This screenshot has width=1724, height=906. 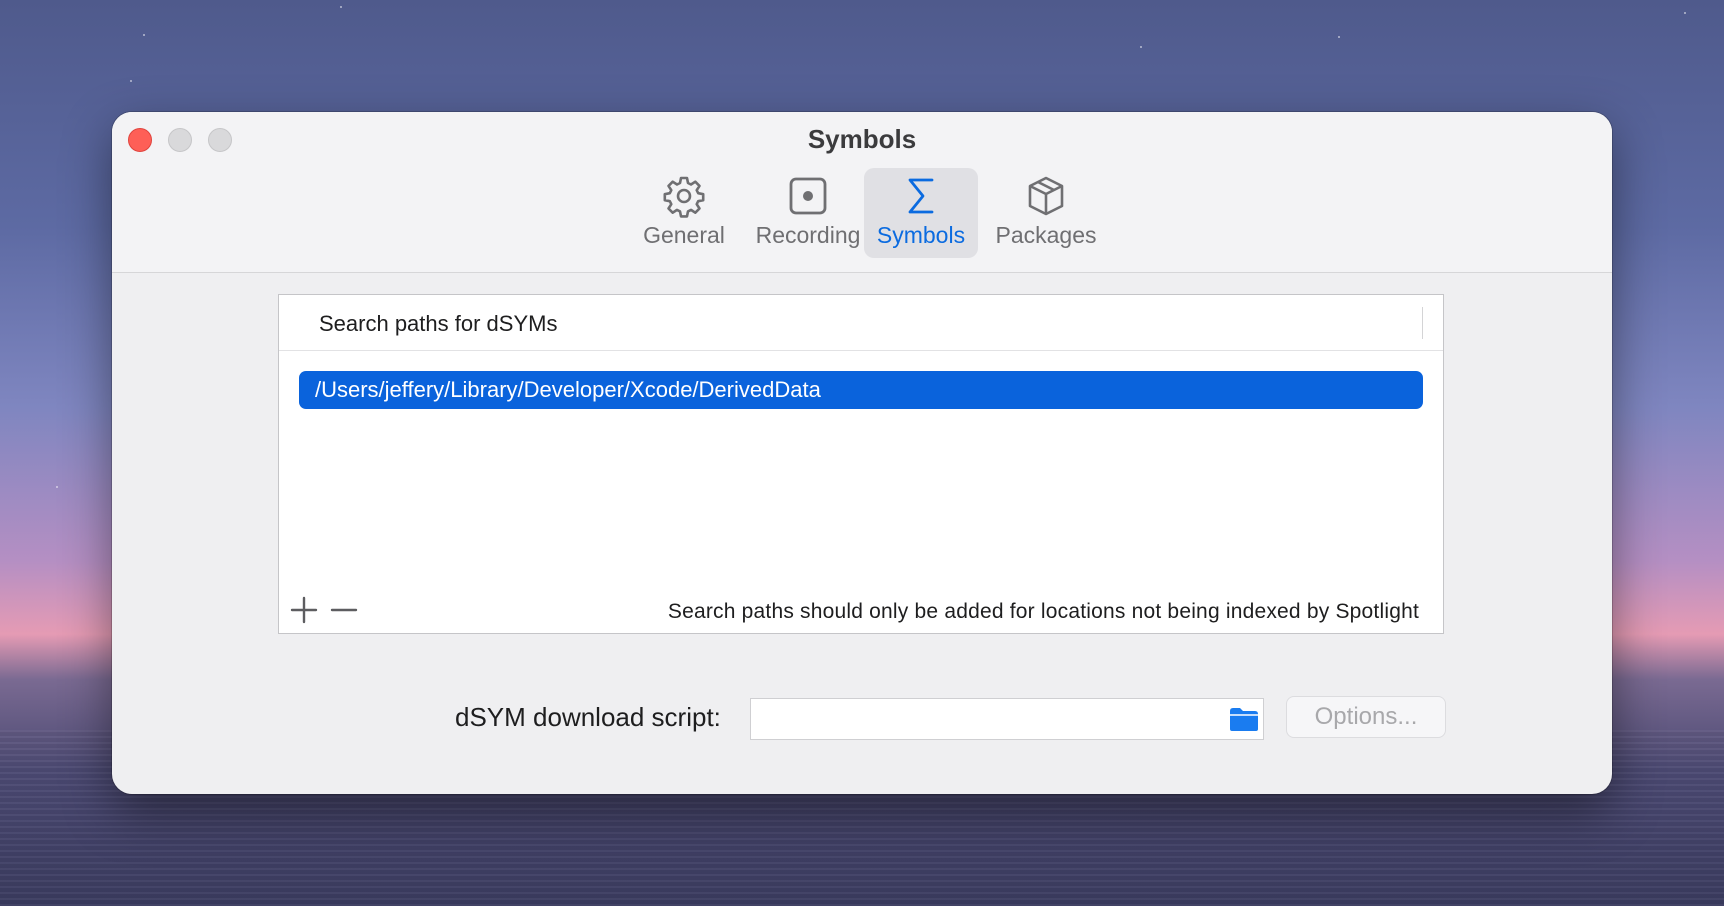 I want to click on remove-path-button, so click(x=344, y=610).